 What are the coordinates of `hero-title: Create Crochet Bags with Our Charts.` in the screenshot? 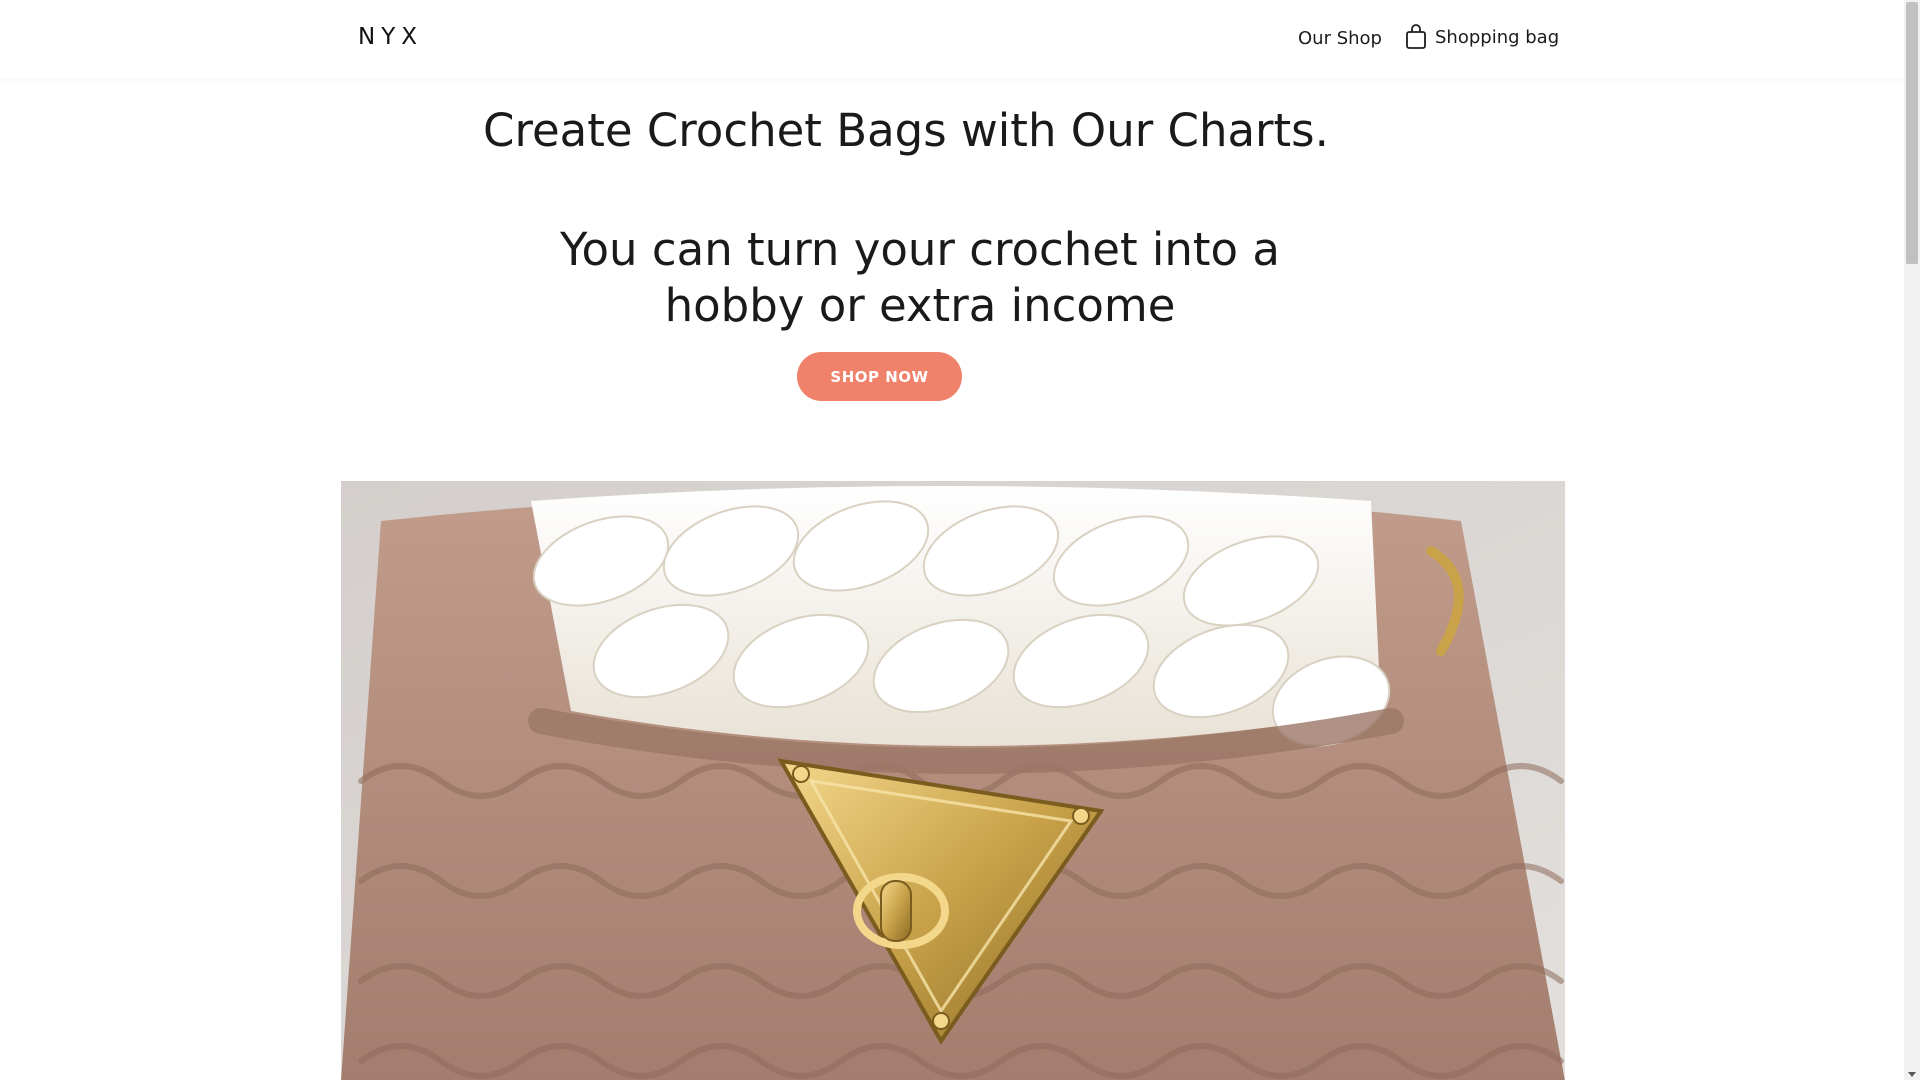 It's located at (906, 130).